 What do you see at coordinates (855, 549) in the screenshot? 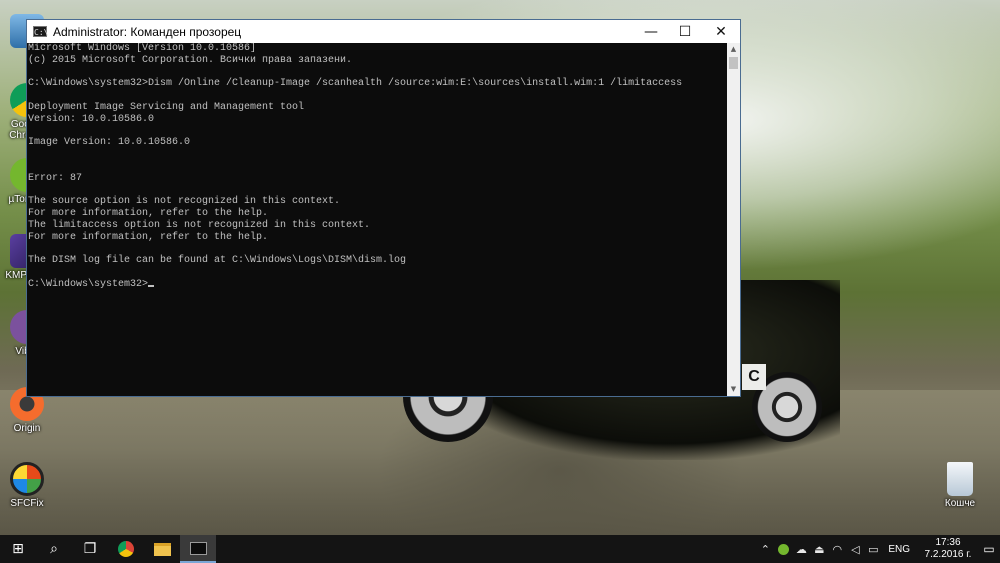
I see `volume-icon: ◁` at bounding box center [855, 549].